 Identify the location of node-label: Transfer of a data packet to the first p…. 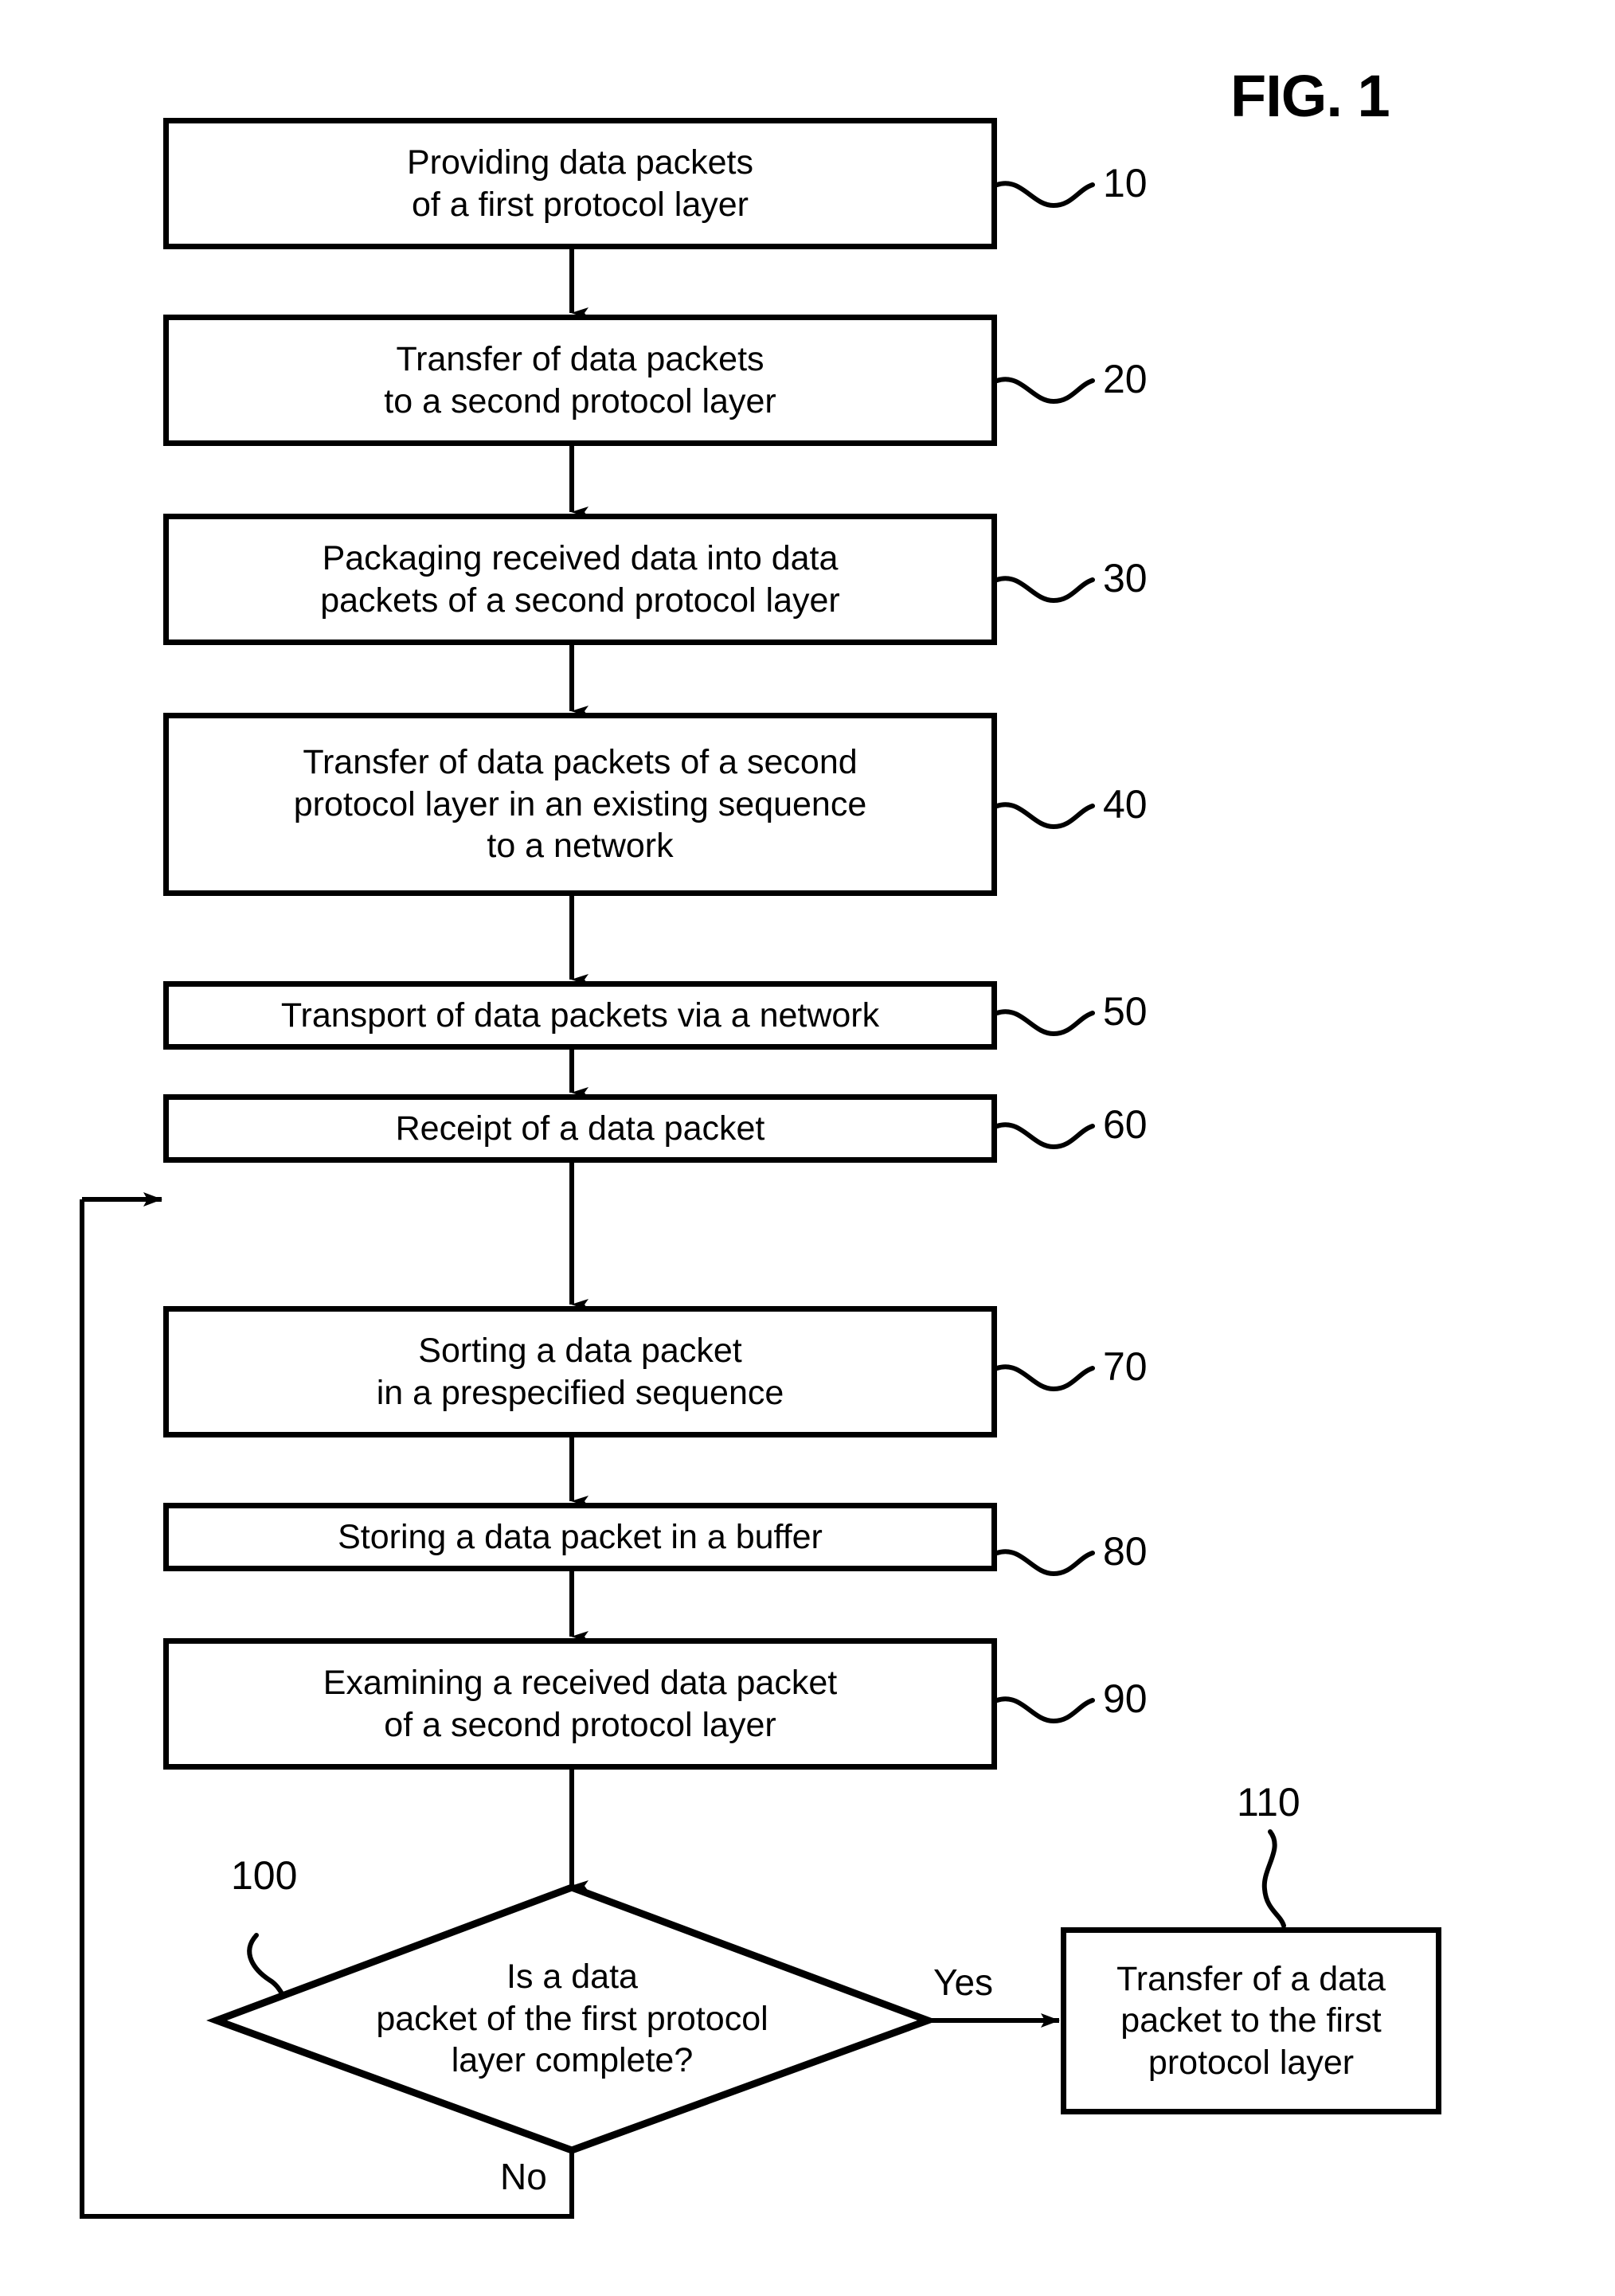
(1251, 2020).